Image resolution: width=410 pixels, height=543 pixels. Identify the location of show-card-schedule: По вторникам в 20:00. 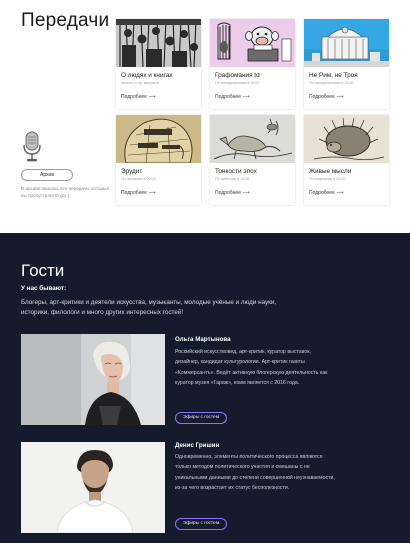
(327, 179).